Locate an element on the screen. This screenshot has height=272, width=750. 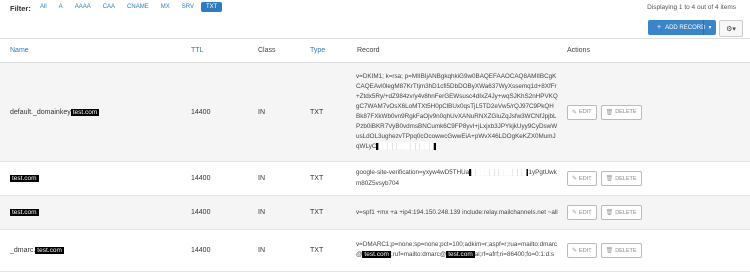
column-actions: Actions is located at coordinates (658, 50).